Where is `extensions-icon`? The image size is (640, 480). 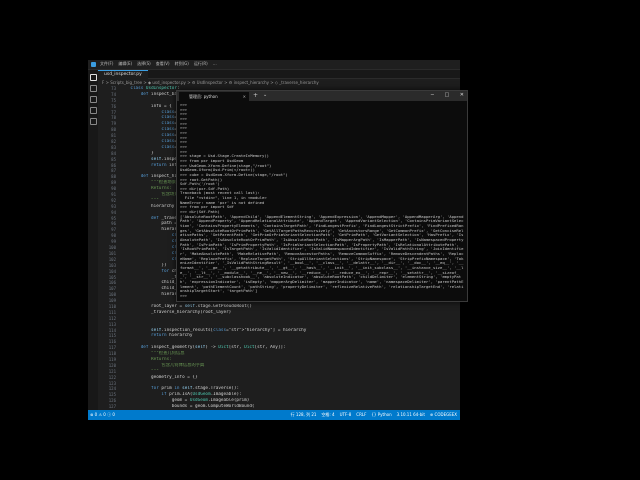
extensions-icon is located at coordinates (93, 121).